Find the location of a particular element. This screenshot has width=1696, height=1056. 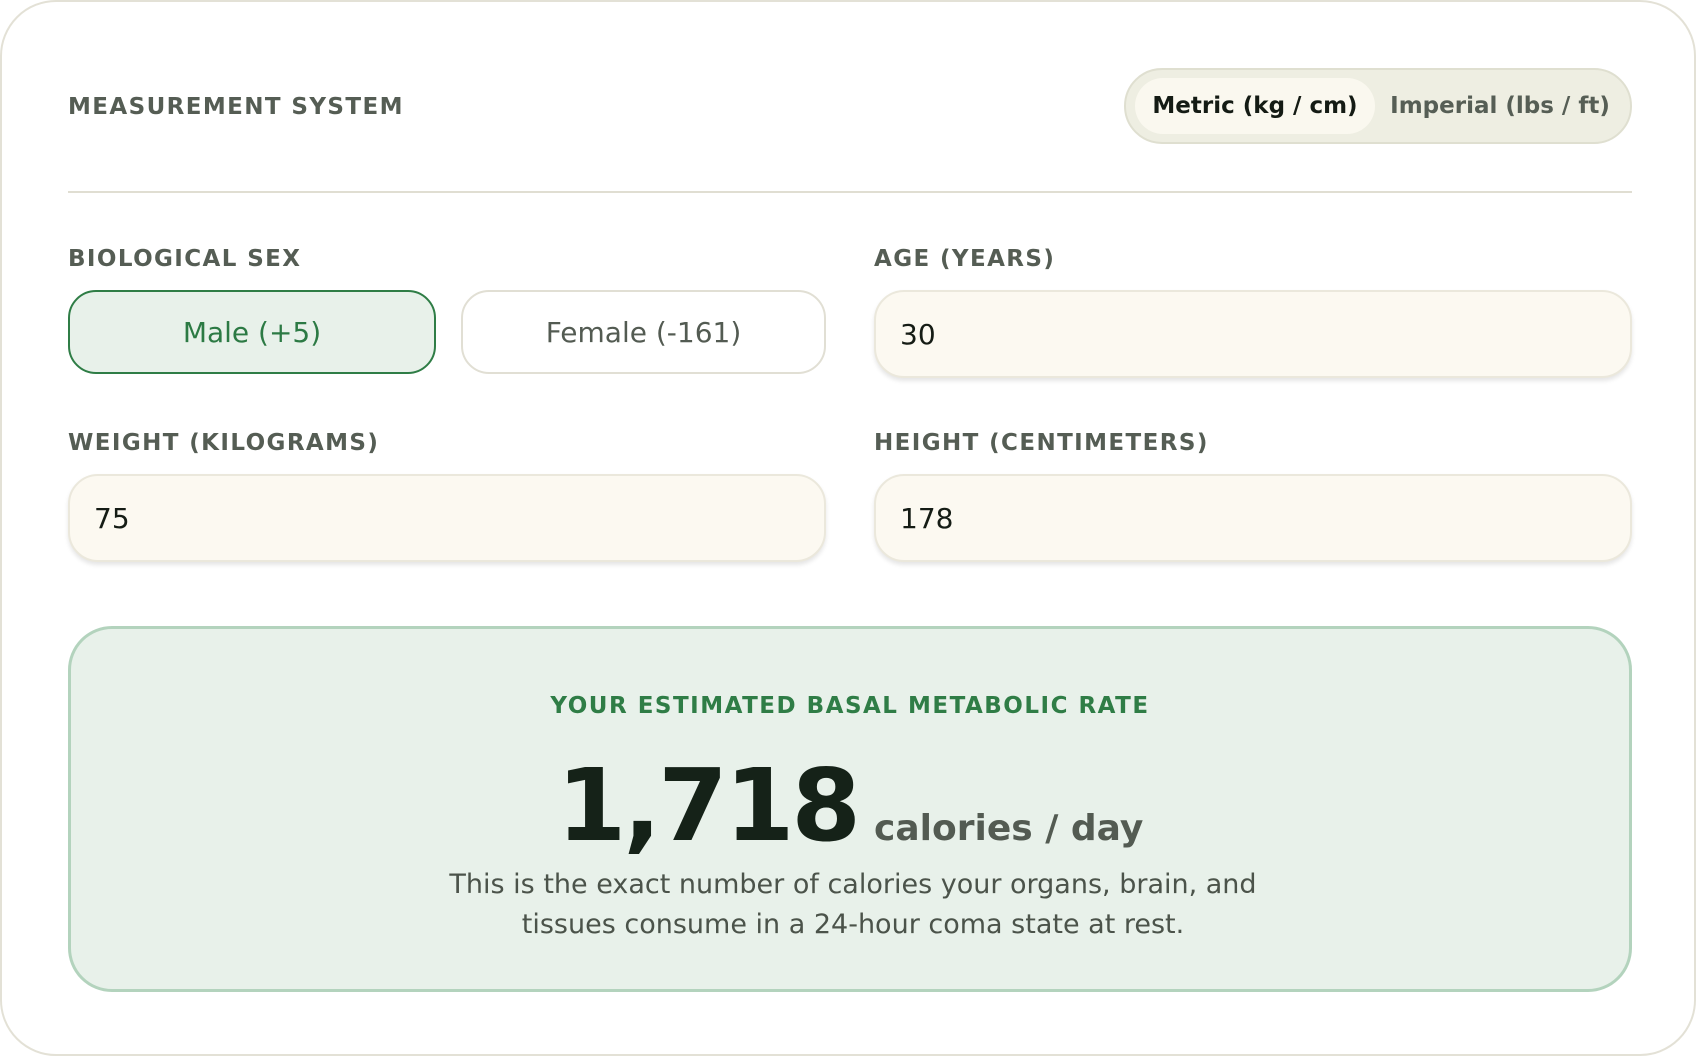

female-button: Female (-161) is located at coordinates (643, 332).